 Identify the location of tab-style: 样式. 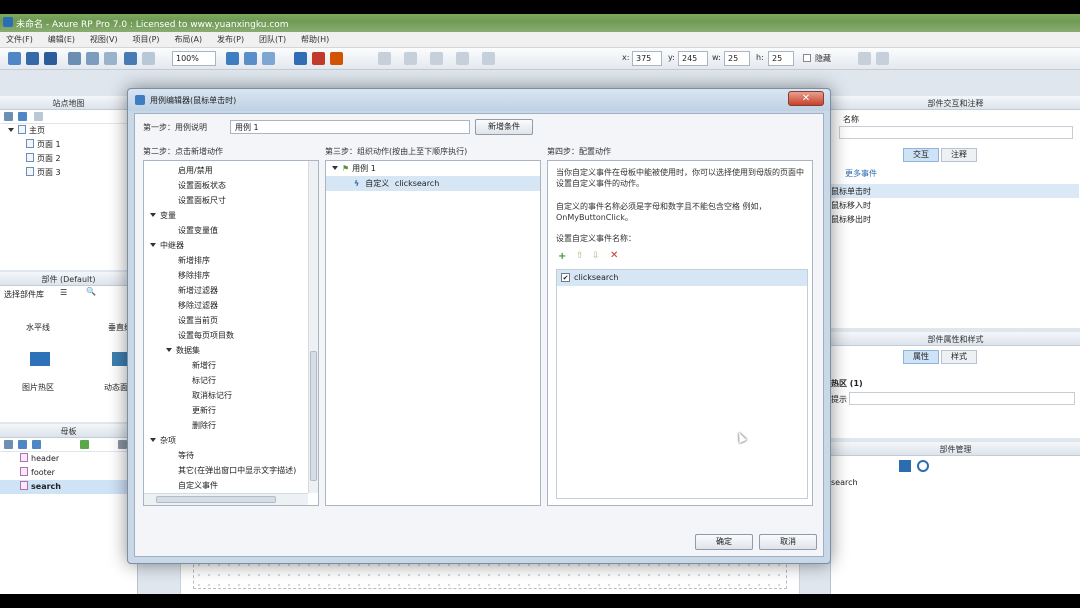
(959, 357).